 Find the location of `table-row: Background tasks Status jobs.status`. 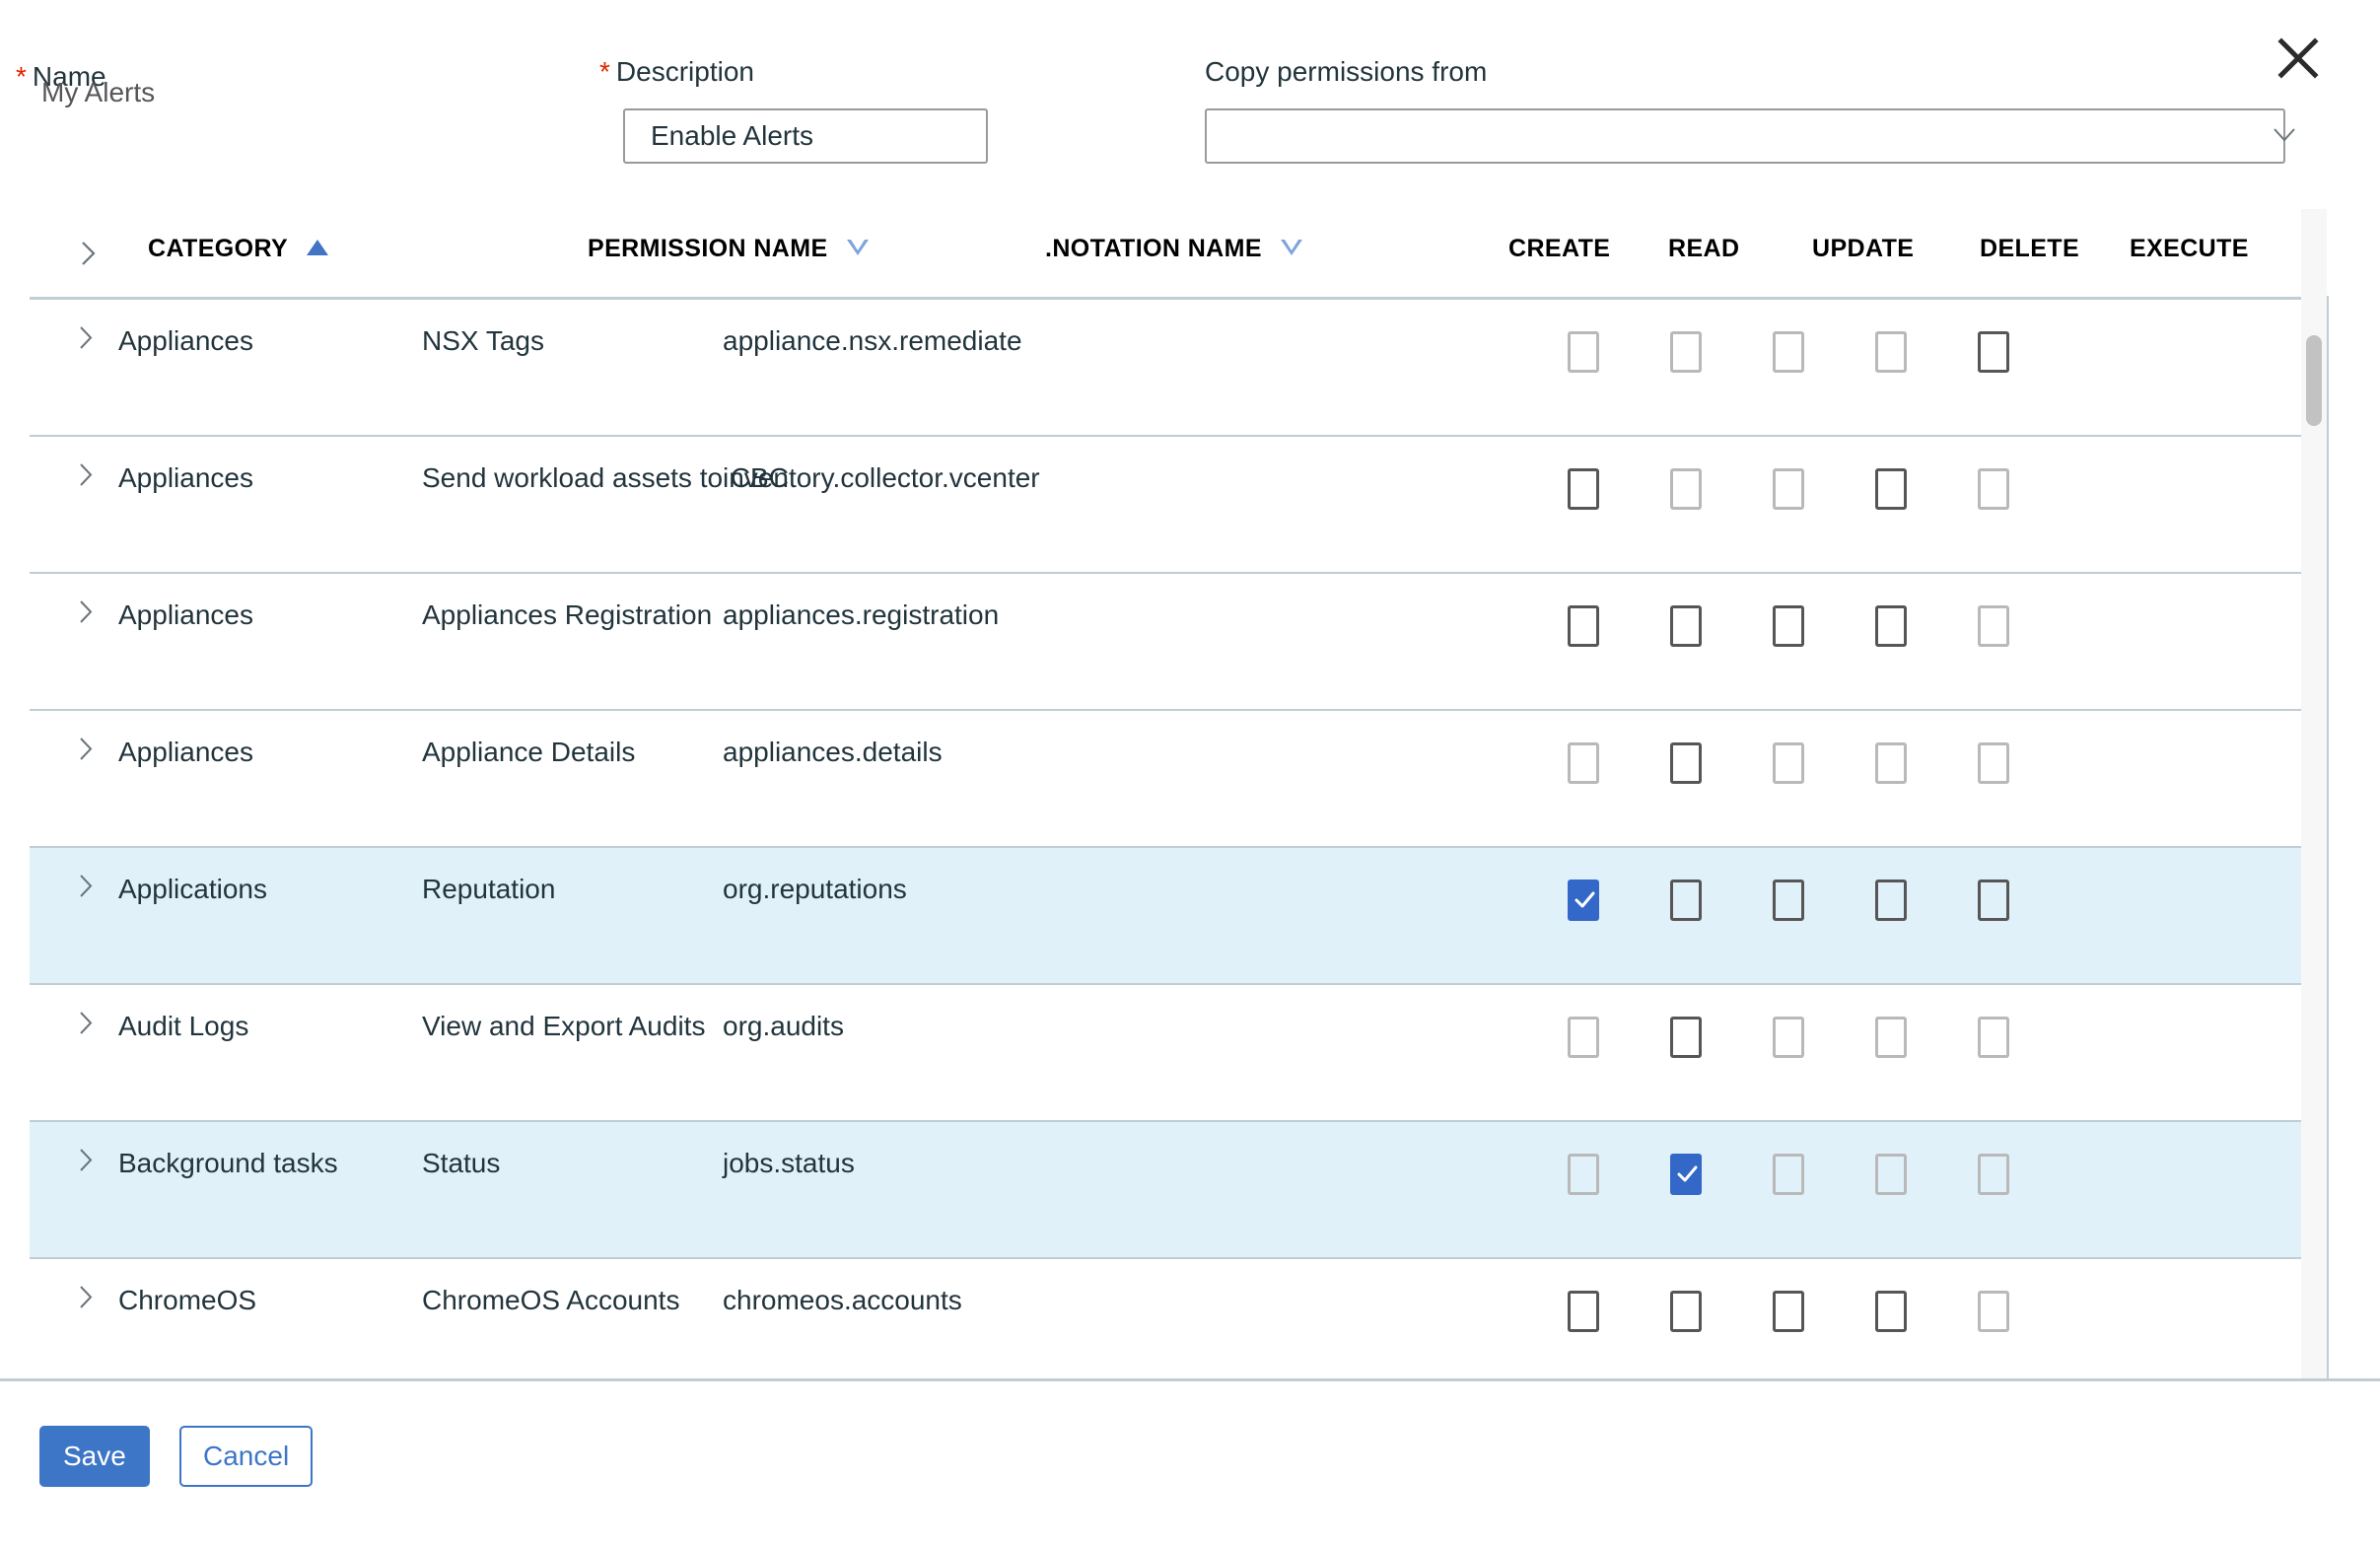

table-row: Background tasks Status jobs.status is located at coordinates (1178, 1190).